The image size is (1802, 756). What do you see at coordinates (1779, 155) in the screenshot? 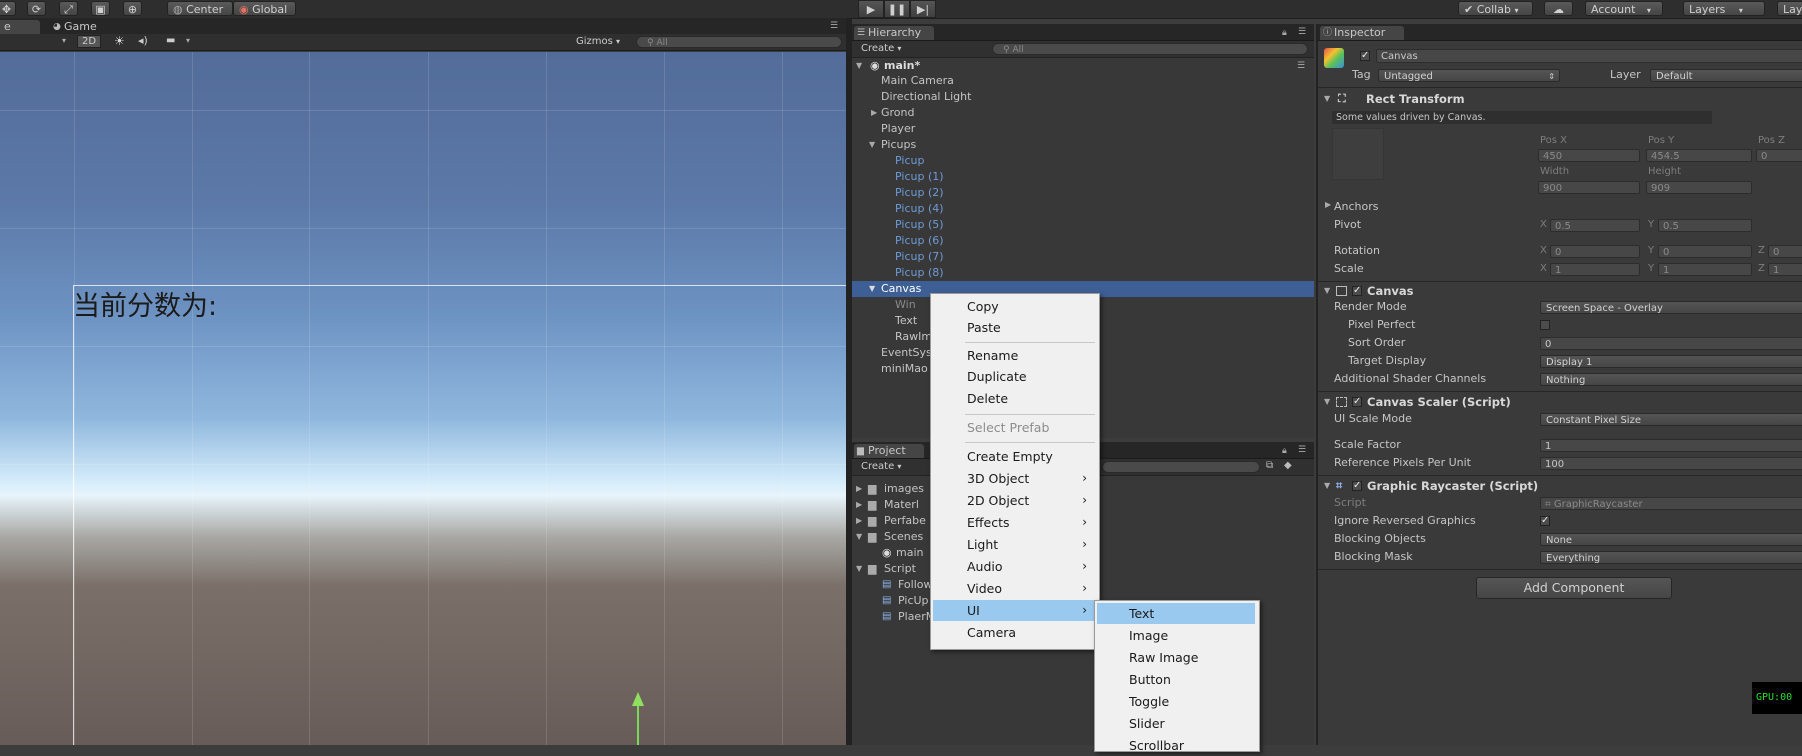
I see `posz-field: 0` at bounding box center [1779, 155].